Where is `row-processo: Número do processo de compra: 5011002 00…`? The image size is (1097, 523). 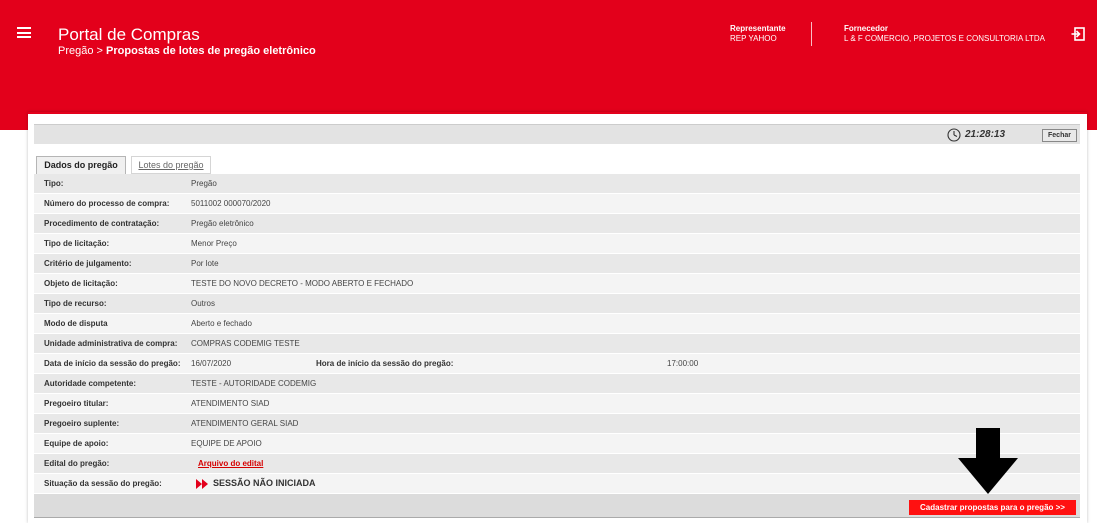
row-processo: Número do processo de compra: 5011002 00… is located at coordinates (557, 204).